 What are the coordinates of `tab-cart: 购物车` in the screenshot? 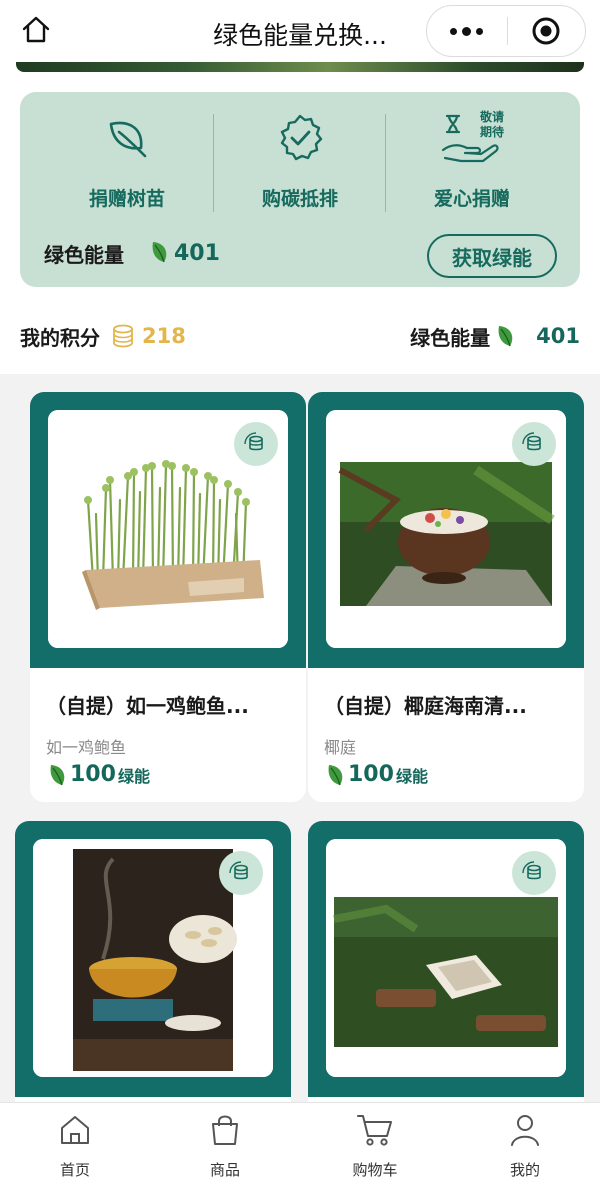 It's located at (375, 1143).